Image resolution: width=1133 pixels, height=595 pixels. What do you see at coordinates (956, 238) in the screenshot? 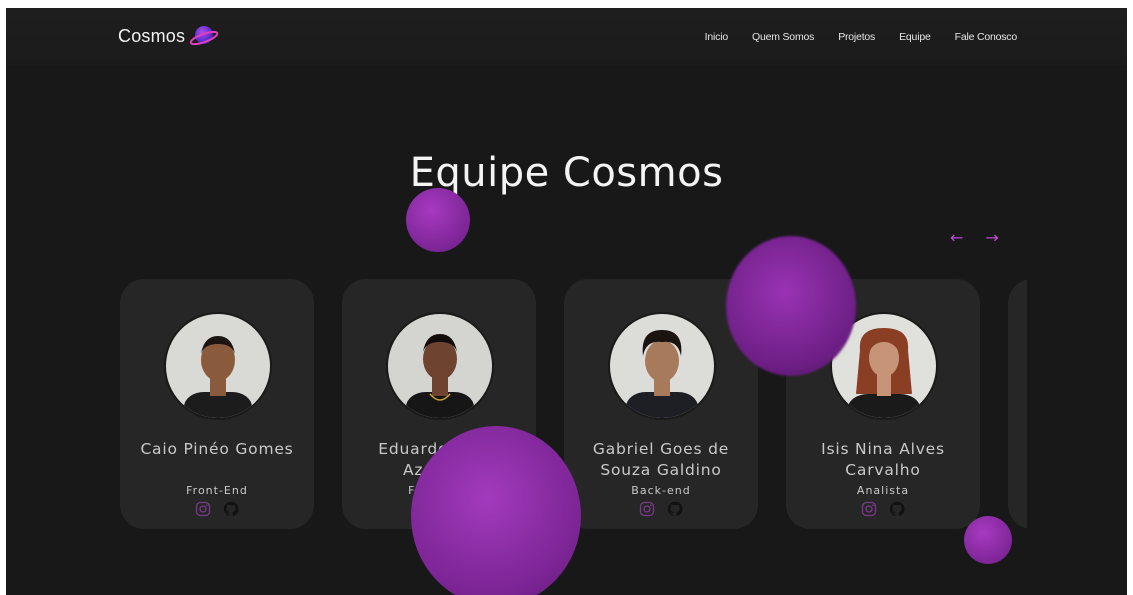
I see `arrow-left-icon: ←` at bounding box center [956, 238].